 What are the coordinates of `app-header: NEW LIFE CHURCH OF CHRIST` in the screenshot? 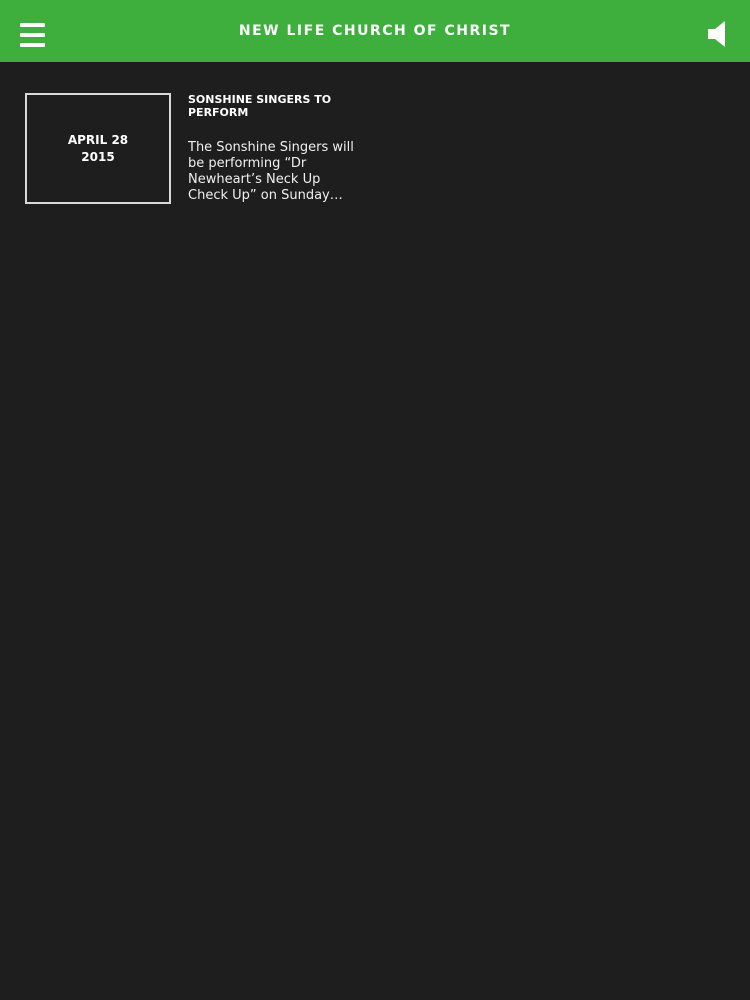 It's located at (375, 31).